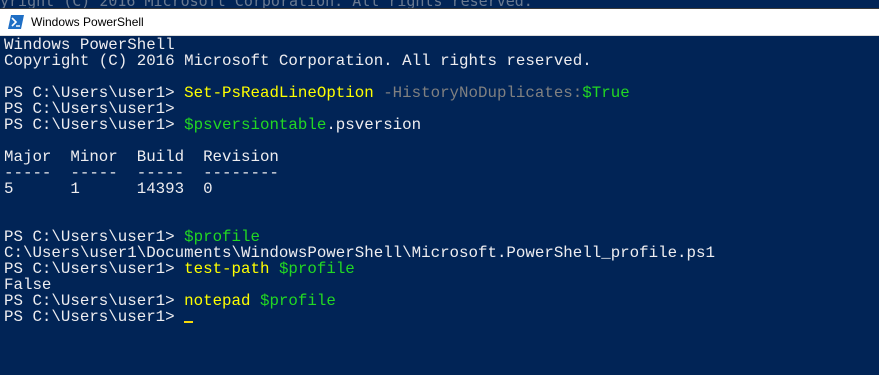 This screenshot has width=879, height=375. I want to click on variable-text: $psversiontable, so click(255, 125).